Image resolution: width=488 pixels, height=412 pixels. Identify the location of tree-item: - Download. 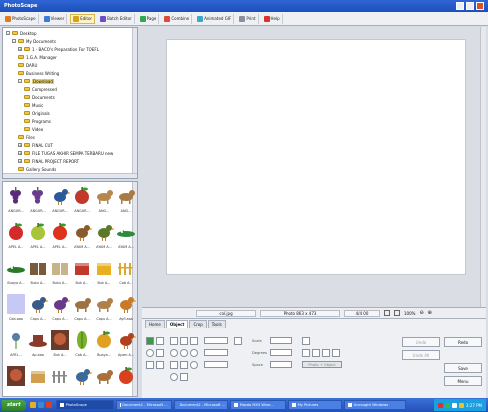
(36, 81).